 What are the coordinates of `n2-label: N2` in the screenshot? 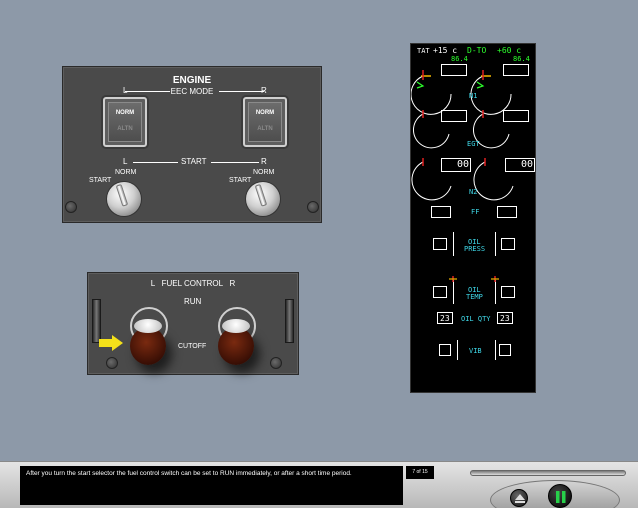 It's located at (473, 192).